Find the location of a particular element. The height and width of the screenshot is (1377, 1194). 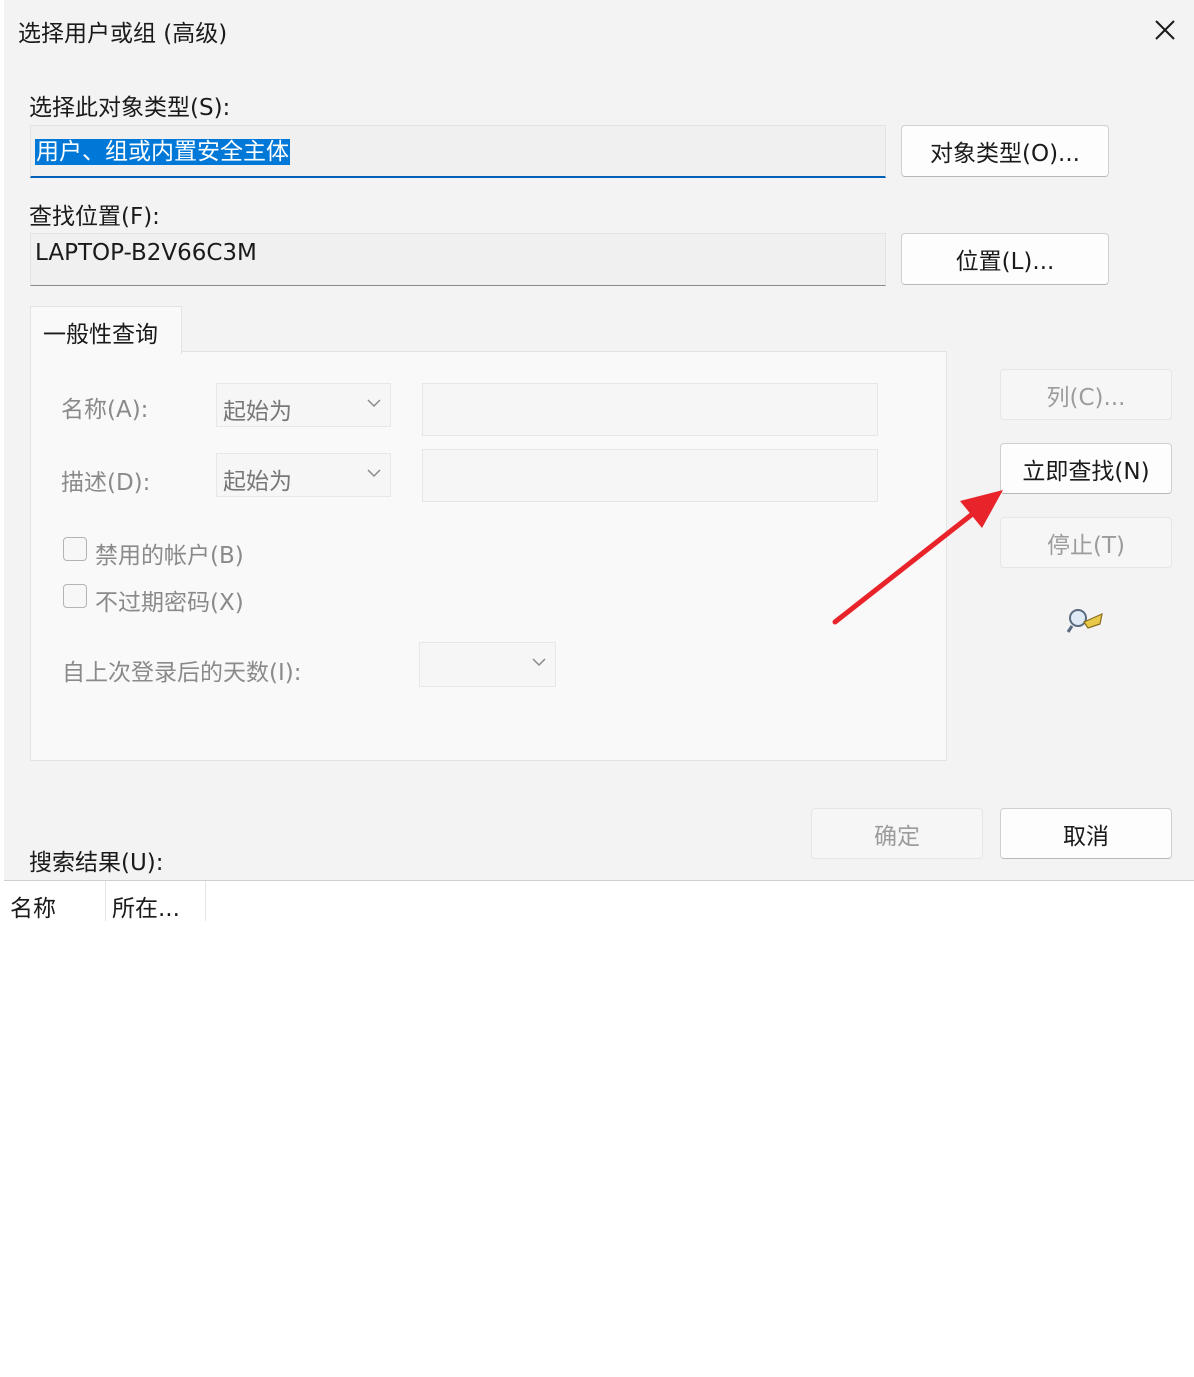

description-text-input is located at coordinates (650, 475).